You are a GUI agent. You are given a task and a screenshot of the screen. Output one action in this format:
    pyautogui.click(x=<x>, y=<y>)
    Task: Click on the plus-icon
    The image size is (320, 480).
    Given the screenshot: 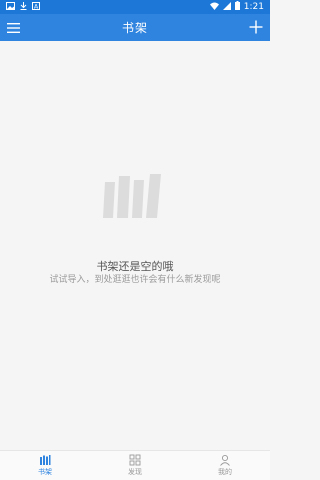 What is the action you would take?
    pyautogui.click(x=256, y=27)
    